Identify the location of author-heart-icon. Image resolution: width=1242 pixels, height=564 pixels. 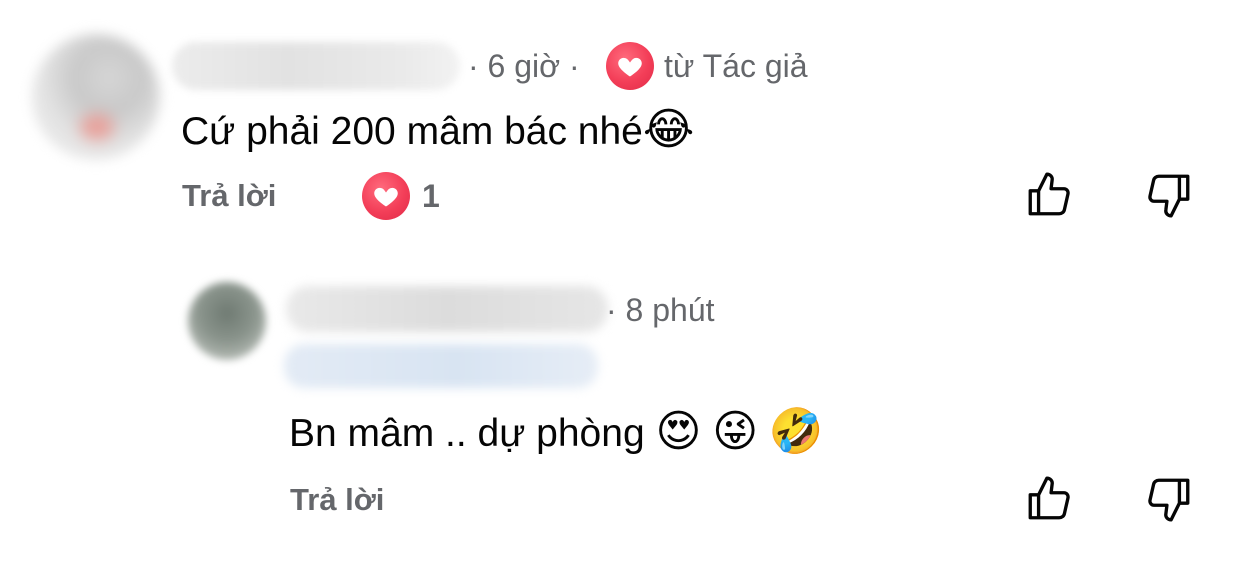
(630, 66).